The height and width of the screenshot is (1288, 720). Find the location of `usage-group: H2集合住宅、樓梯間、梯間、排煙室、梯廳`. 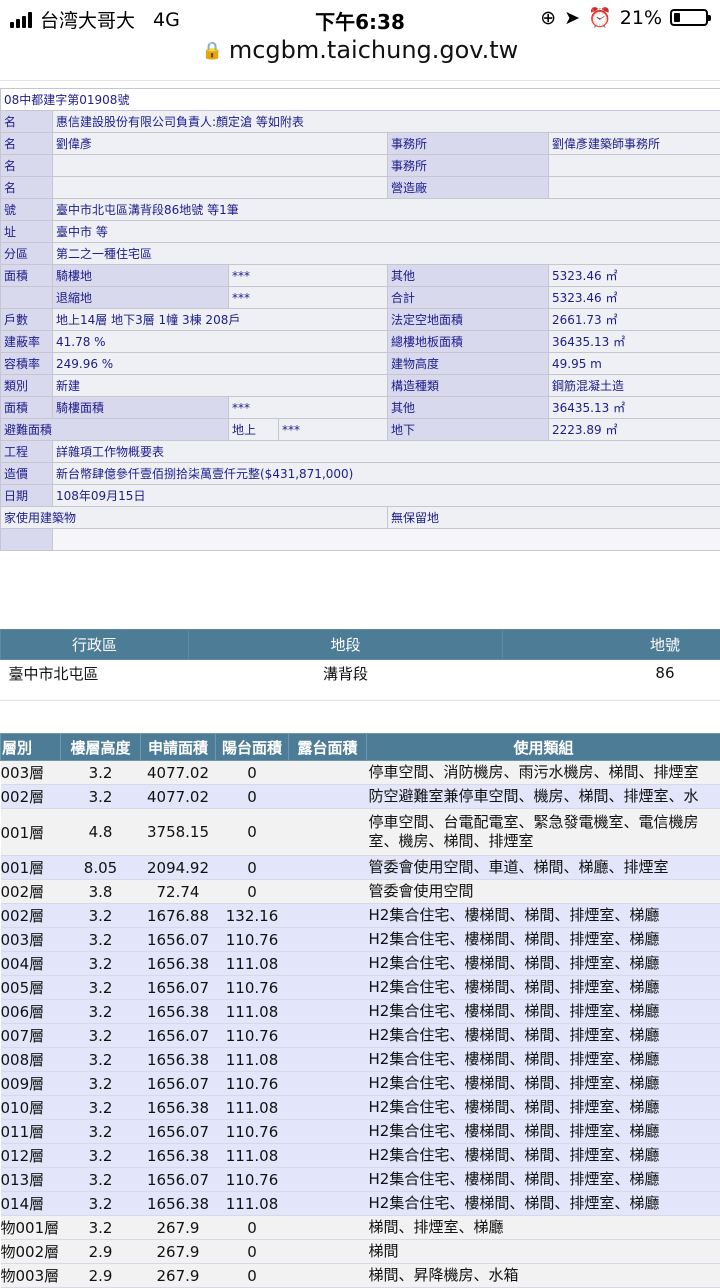

usage-group: H2集合住宅、樓梯間、梯間、排煙室、梯廳 is located at coordinates (543, 1204).